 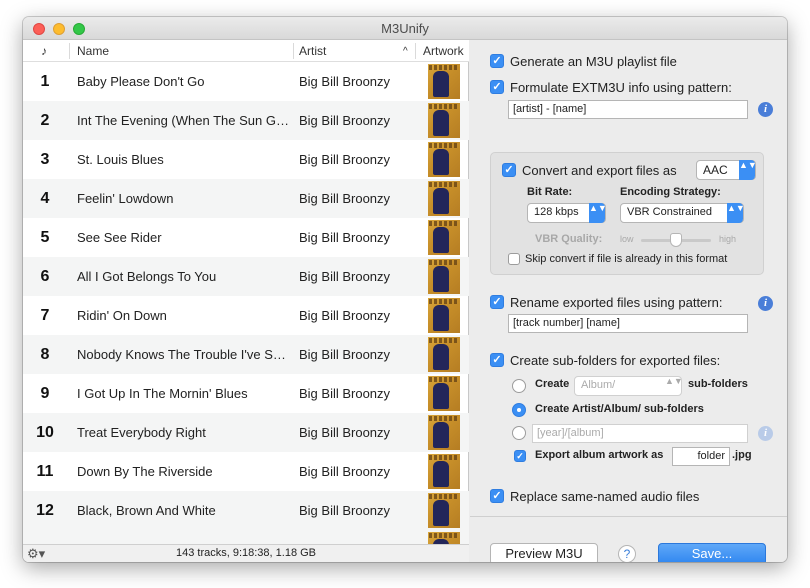 I want to click on vbr-low-label: low, so click(x=627, y=239).